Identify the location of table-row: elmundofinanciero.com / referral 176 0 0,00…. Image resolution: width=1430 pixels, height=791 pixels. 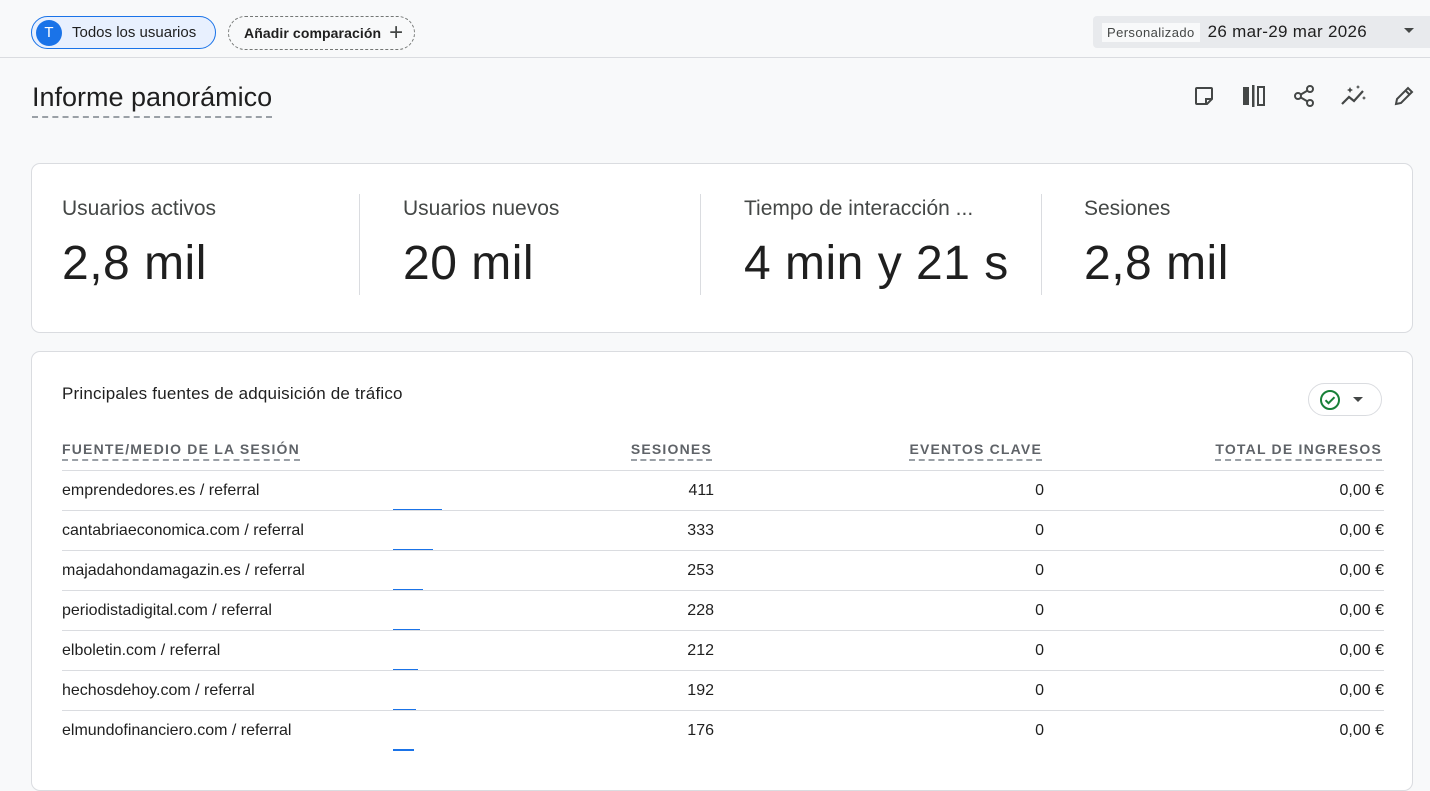
(723, 730).